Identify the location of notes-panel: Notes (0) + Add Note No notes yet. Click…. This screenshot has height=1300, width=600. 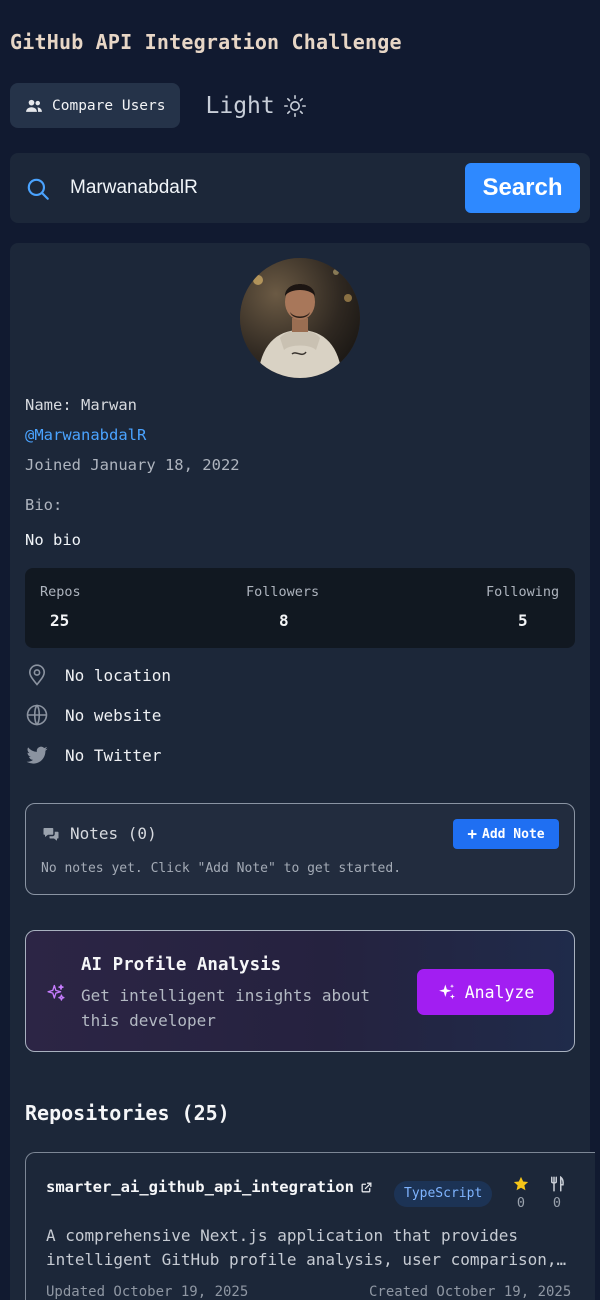
(300, 849).